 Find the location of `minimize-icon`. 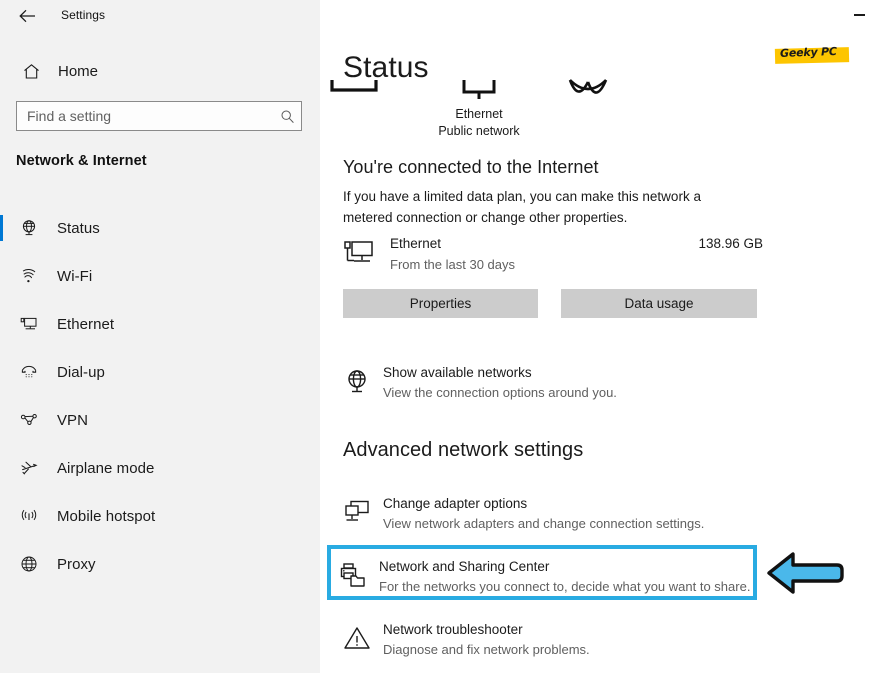

minimize-icon is located at coordinates (859, 15).